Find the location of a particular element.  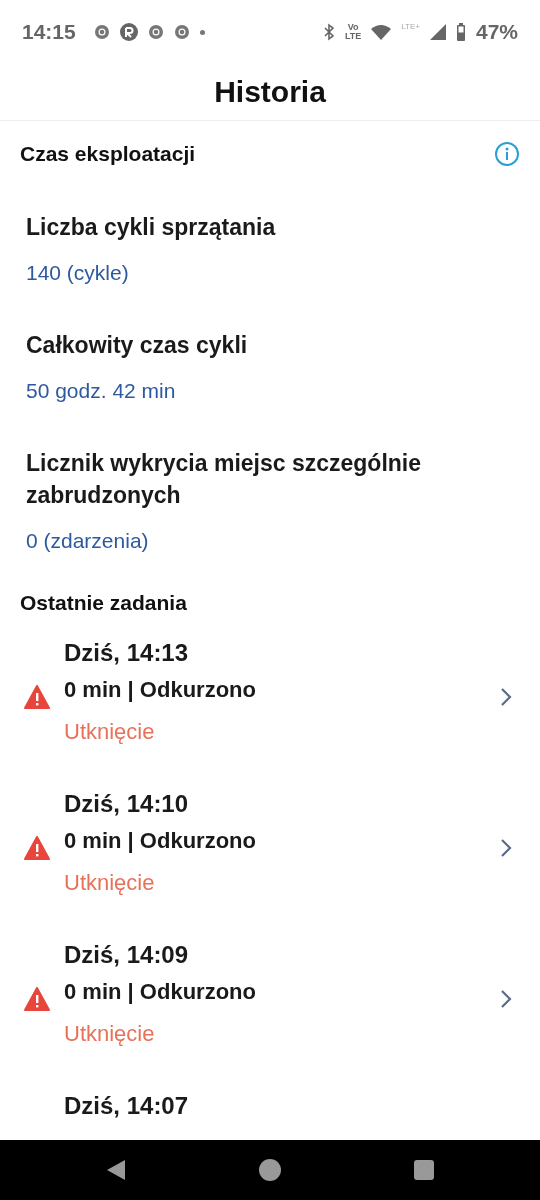

stat-label: Licznik wykrycia miejsc szczególnie zabrudzonych is located at coordinates (224, 479).